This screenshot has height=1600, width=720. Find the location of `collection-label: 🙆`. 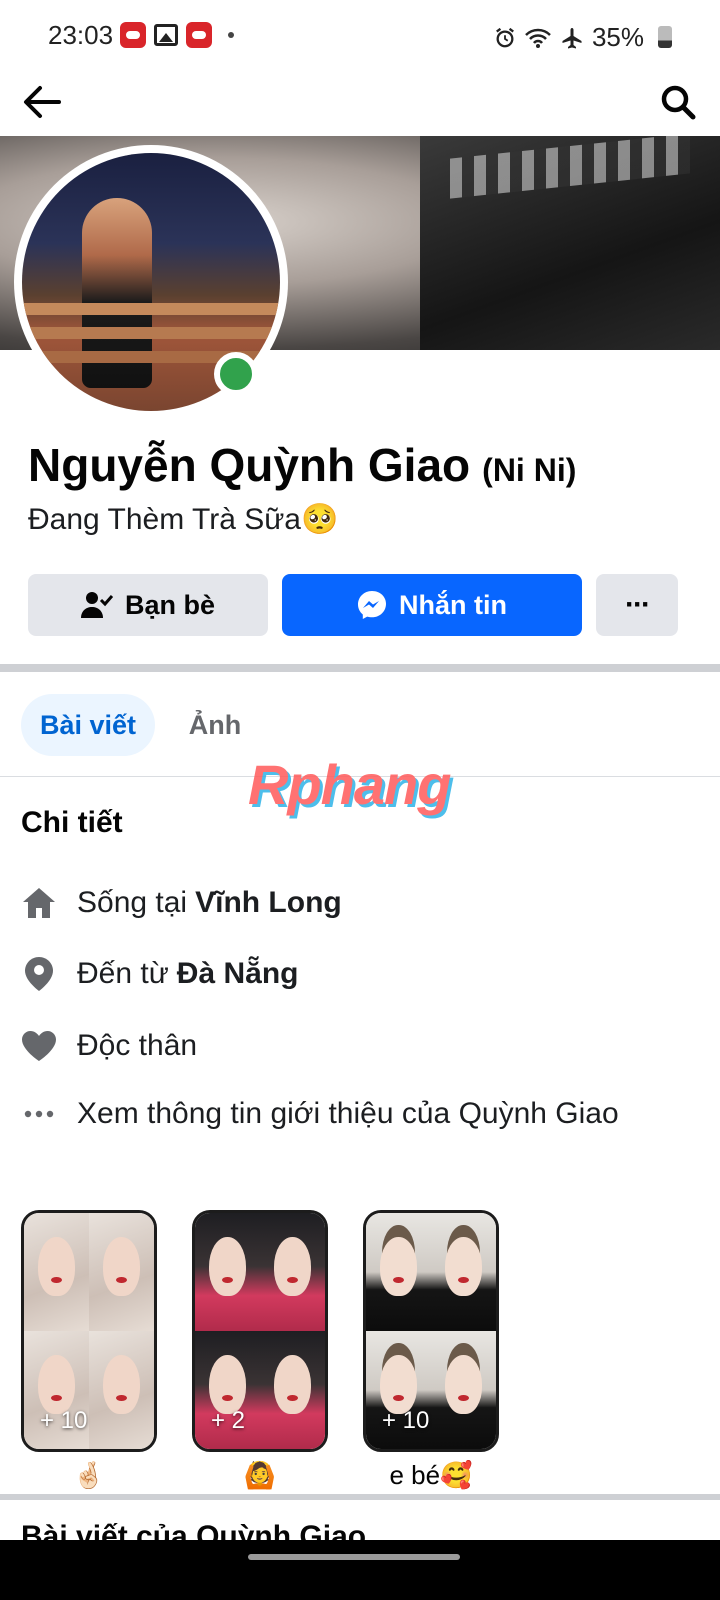

collection-label: 🙆 is located at coordinates (260, 1475).